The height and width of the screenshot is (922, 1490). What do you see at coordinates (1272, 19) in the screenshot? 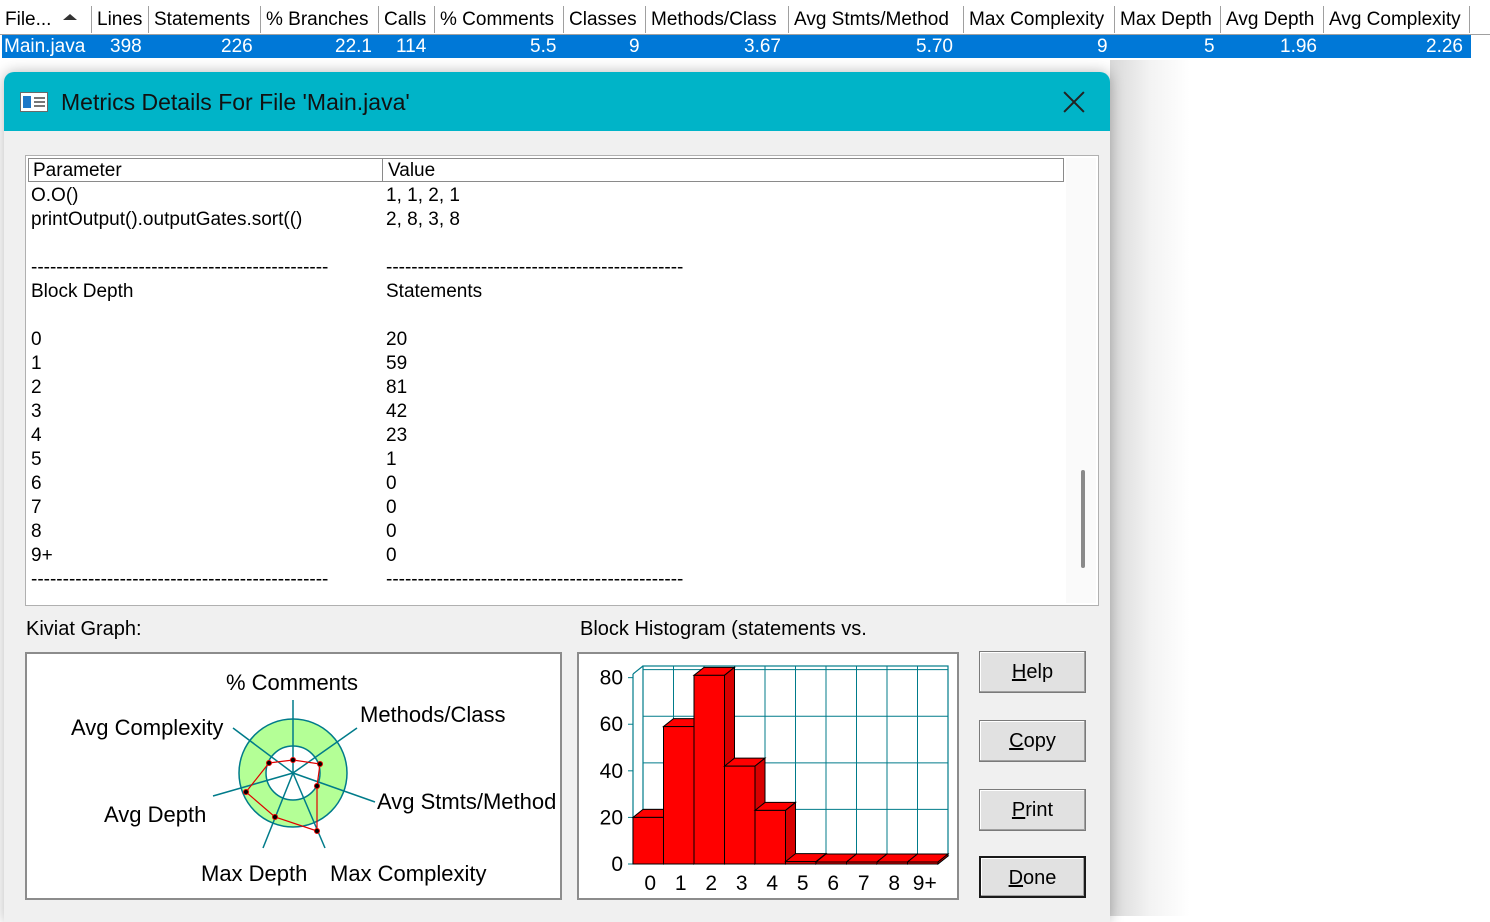
I see `col-header-avg-depth: Avg Depth` at bounding box center [1272, 19].